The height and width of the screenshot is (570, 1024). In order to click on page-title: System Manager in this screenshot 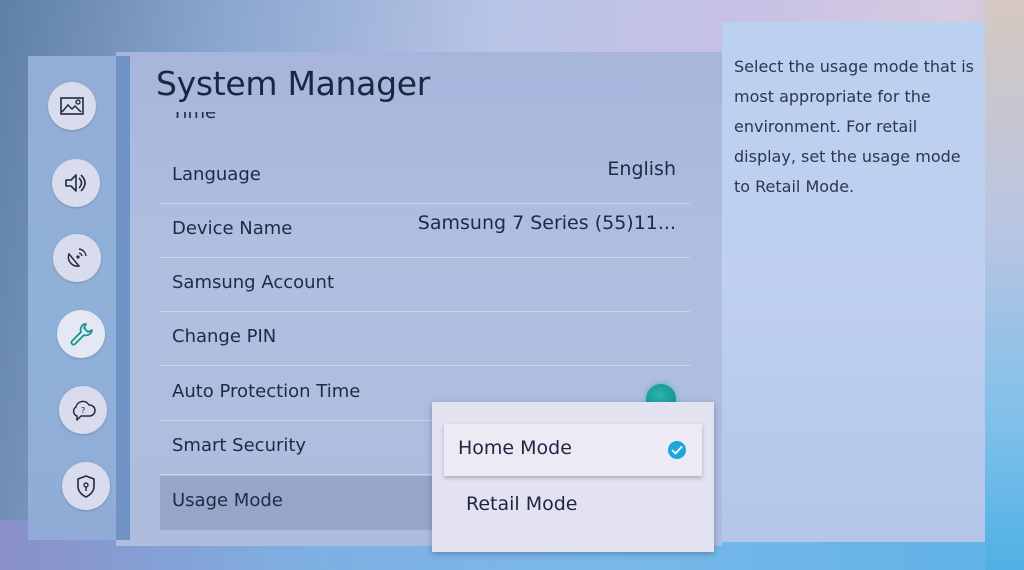, I will do `click(293, 83)`.